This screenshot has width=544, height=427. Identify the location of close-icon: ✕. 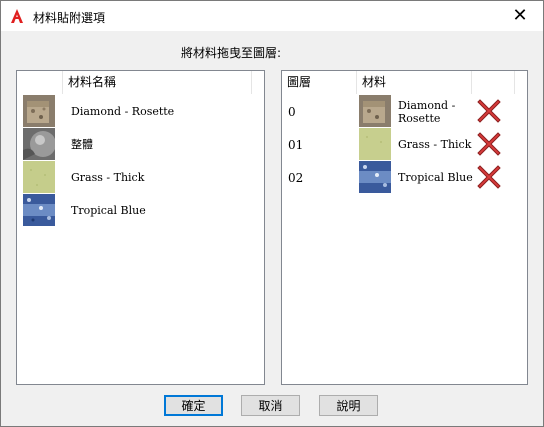
(520, 15).